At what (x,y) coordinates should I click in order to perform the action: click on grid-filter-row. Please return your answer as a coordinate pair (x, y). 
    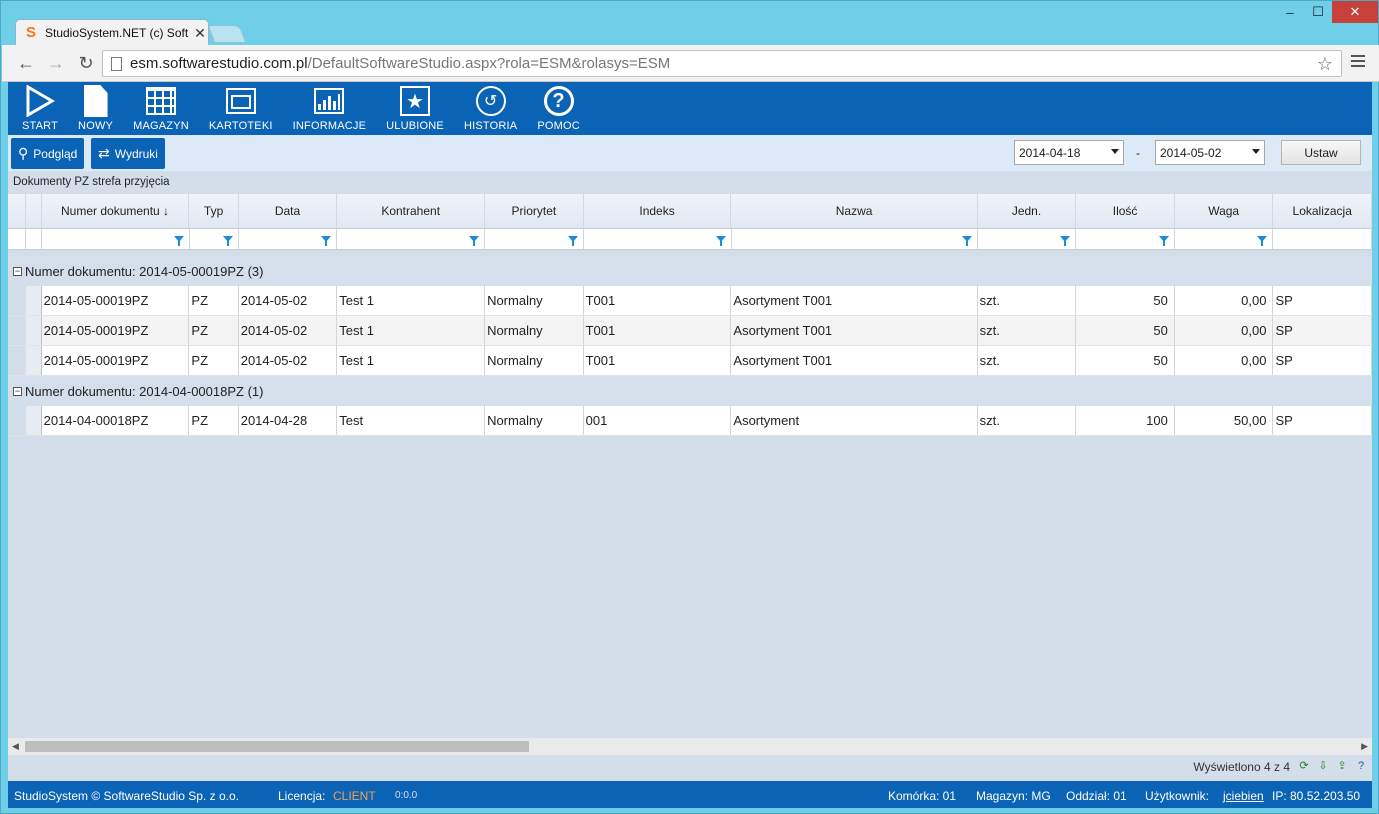
    Looking at the image, I should click on (690, 239).